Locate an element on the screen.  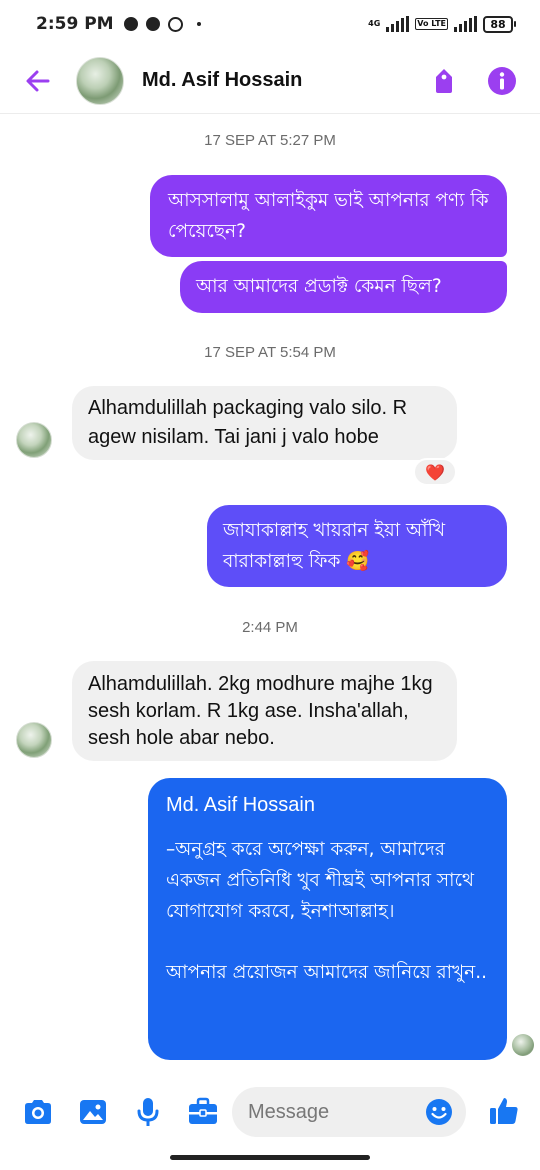
status-notification-icons is located at coordinates (162, 24).